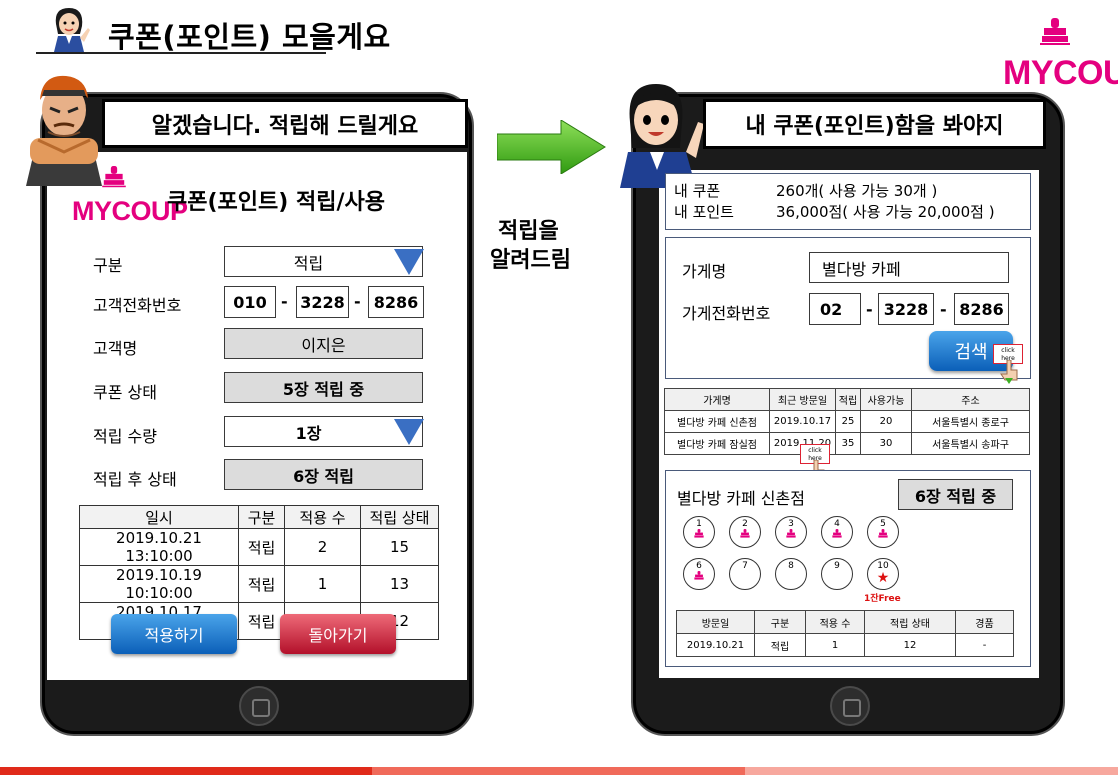 The width and height of the screenshot is (1118, 775). Describe the element at coordinates (874, 124) in the screenshot. I see `right-speech-bubble: 내 쿠폰(포인트)함을 봐야지` at that location.